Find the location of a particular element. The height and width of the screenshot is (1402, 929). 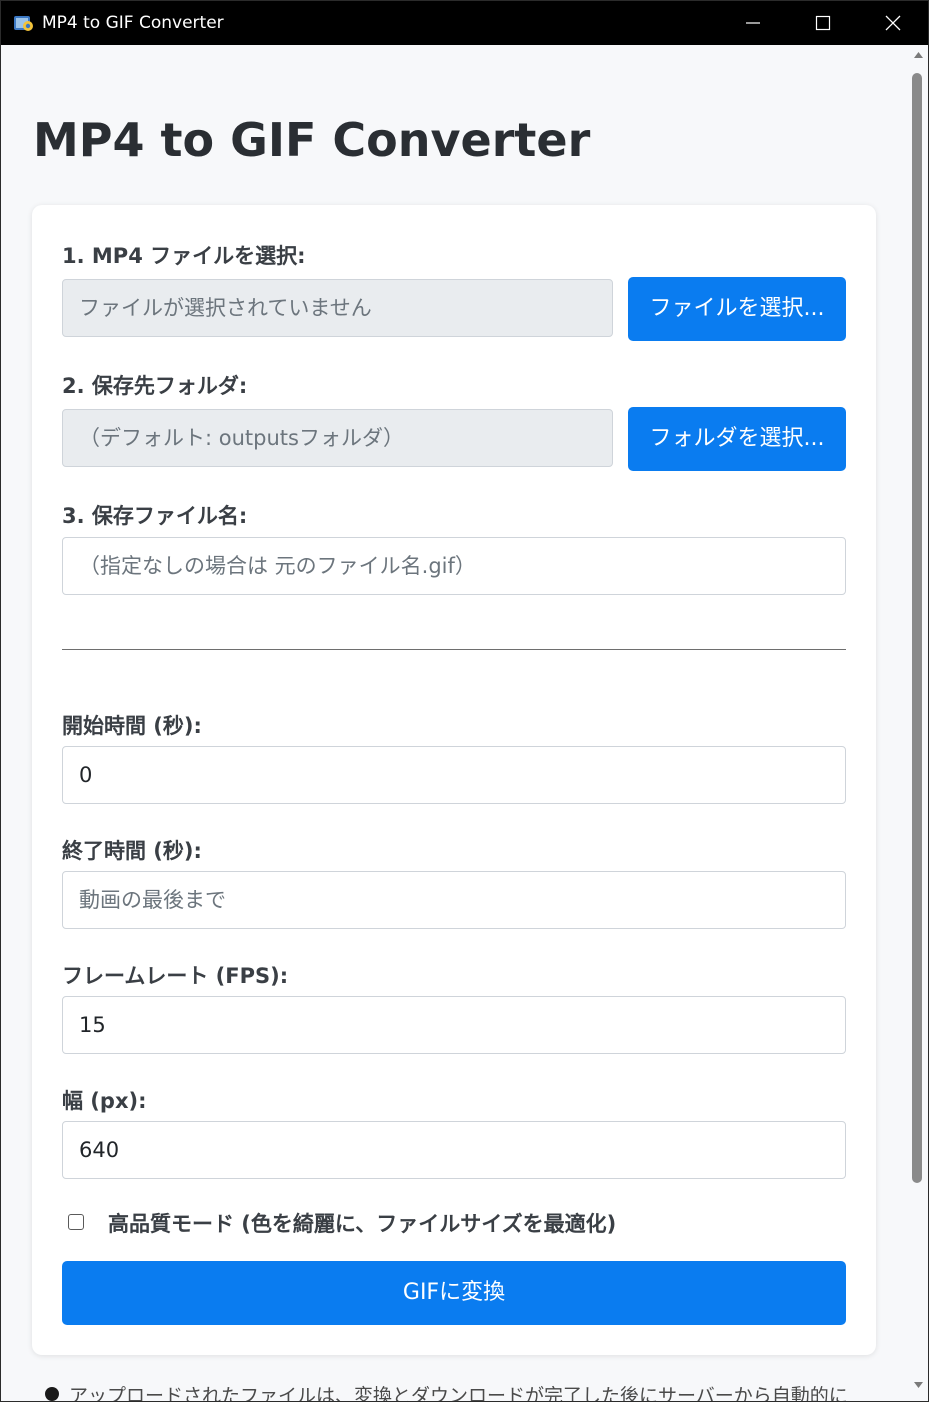

maximize-icon is located at coordinates (823, 23).